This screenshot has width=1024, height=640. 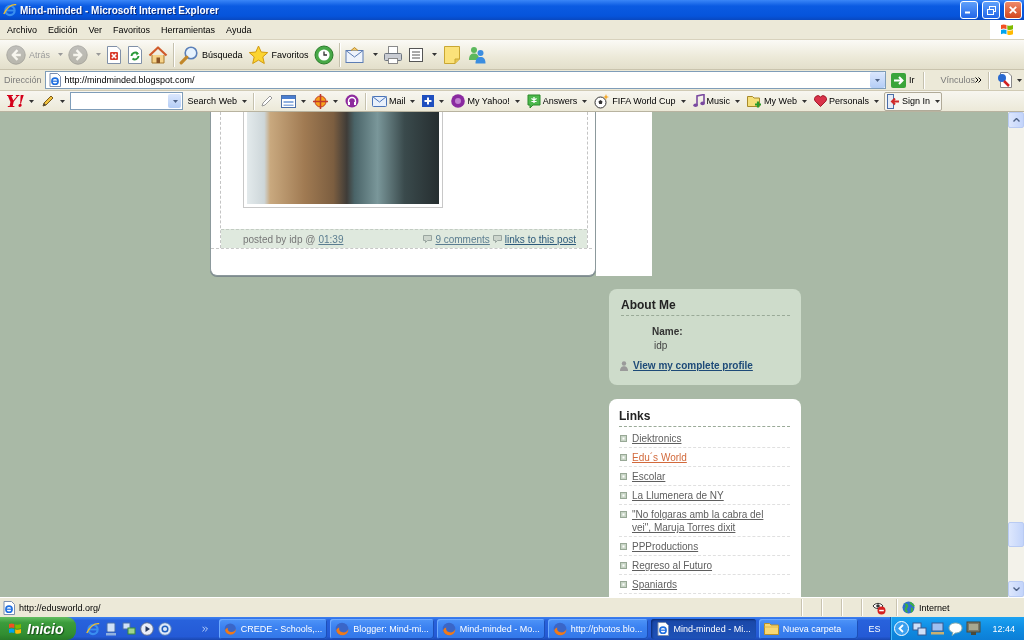 I want to click on answers-button: Answers, so click(x=557, y=101).